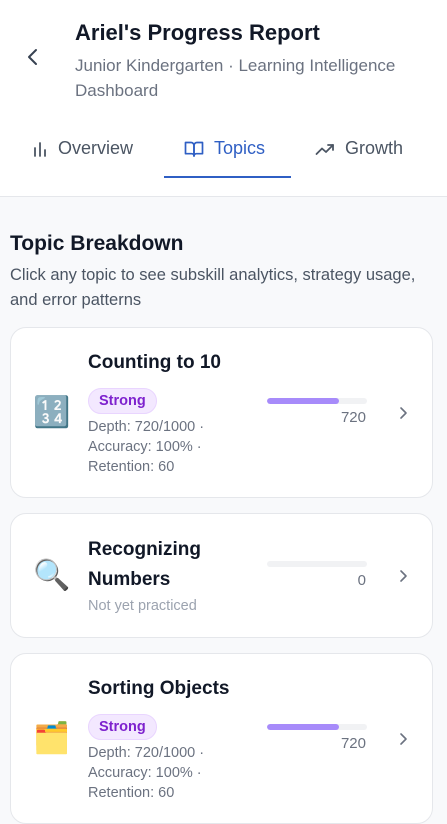 This screenshot has height=824, width=447. I want to click on tab-overview-label: Overview, so click(96, 148).